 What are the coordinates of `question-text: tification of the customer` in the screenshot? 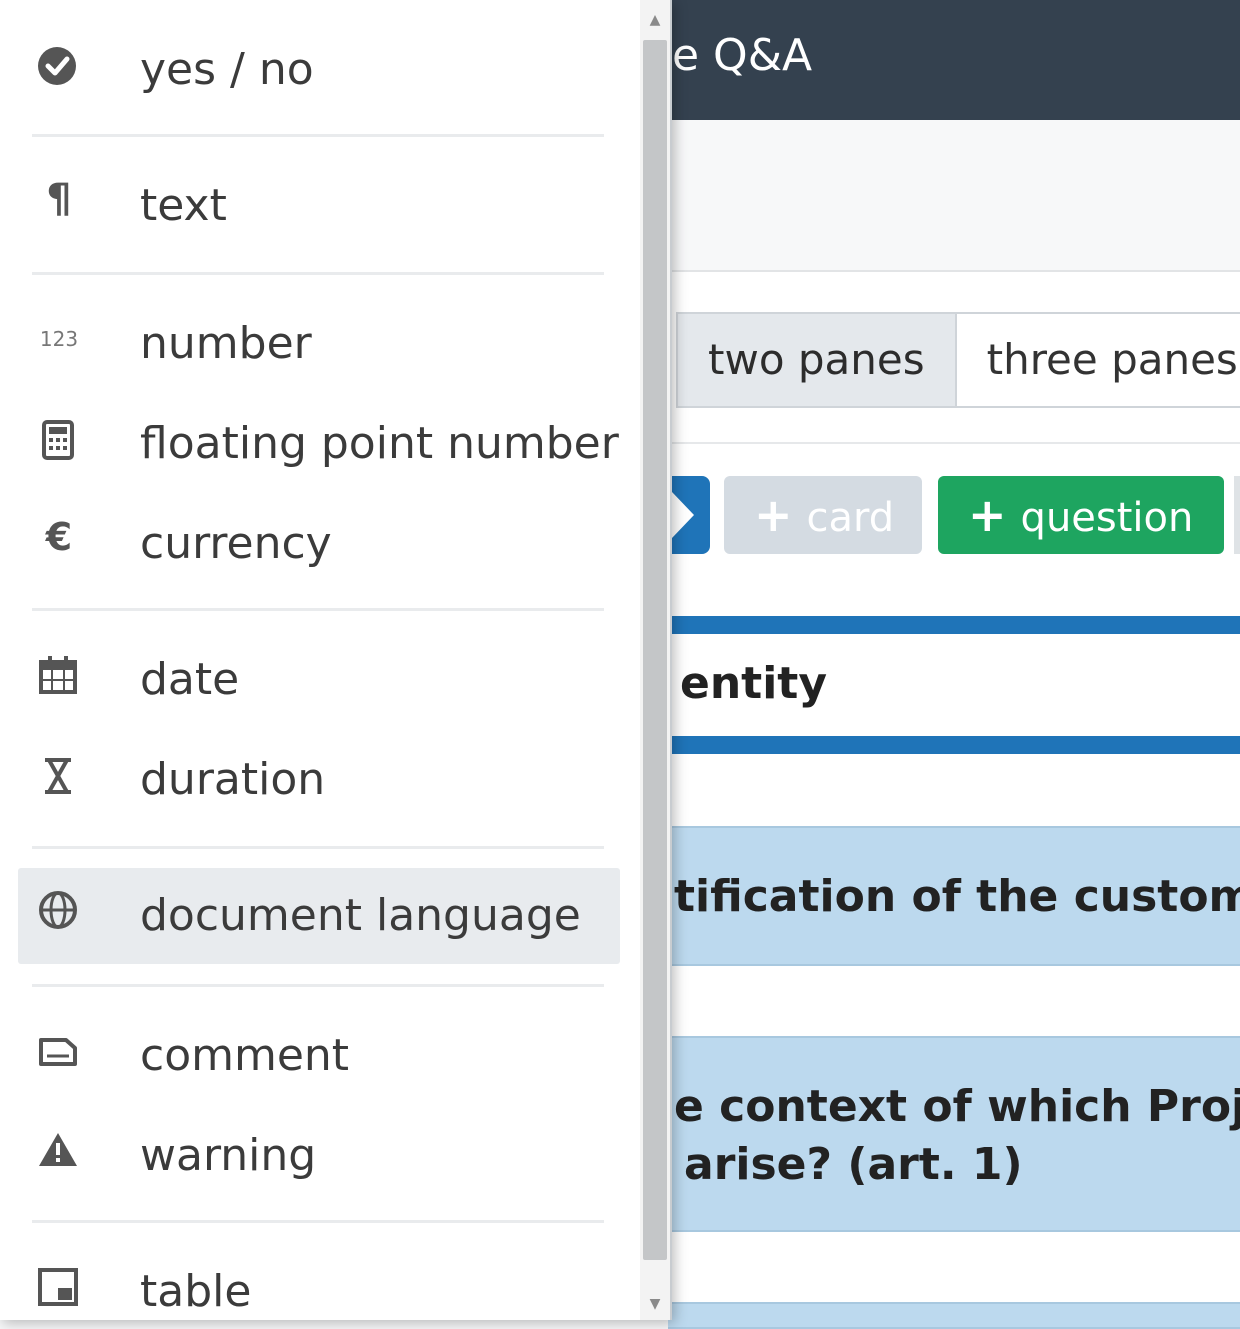 It's located at (957, 896).